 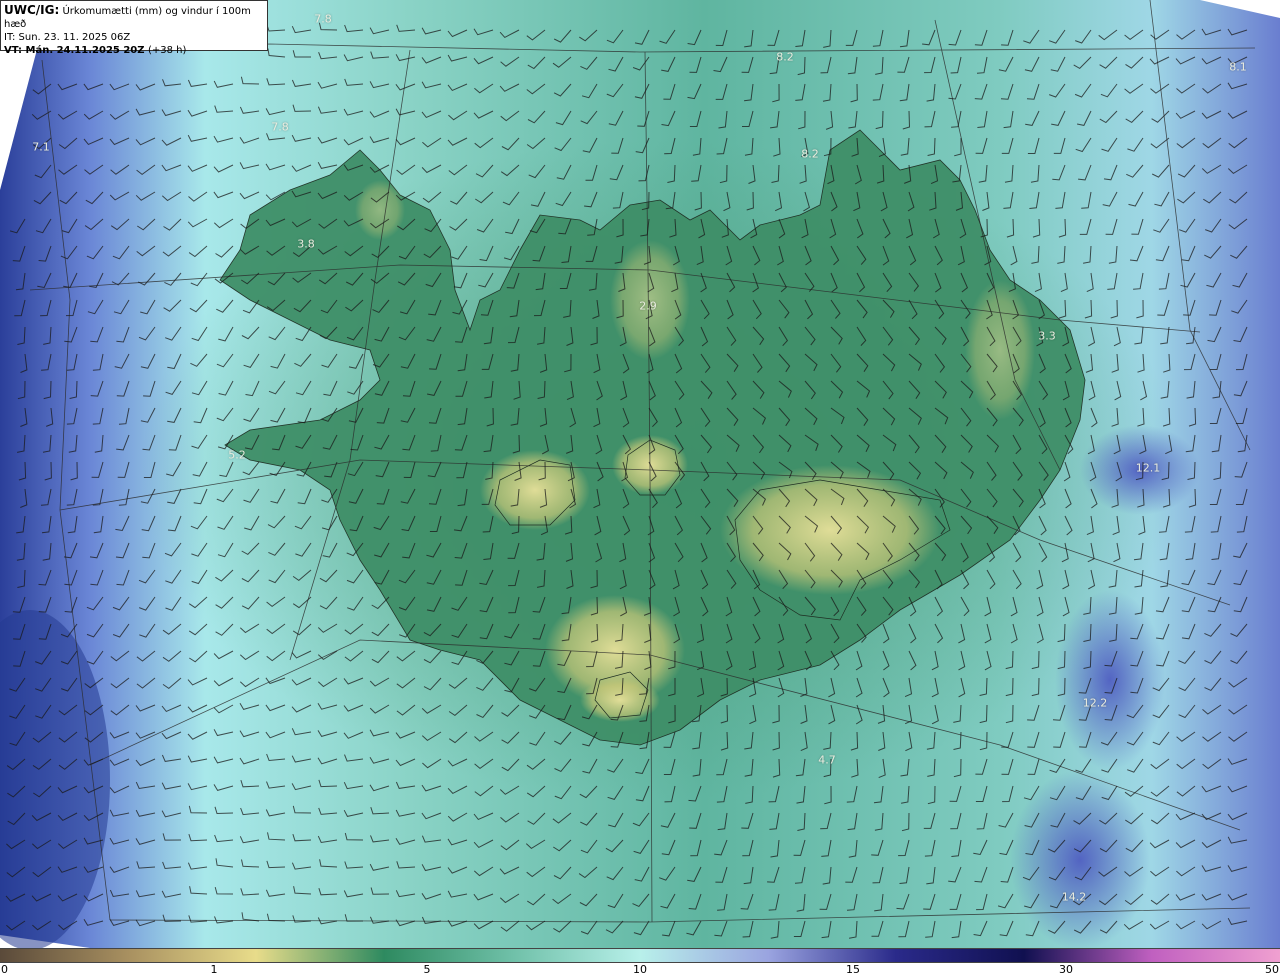 What do you see at coordinates (67, 37) in the screenshot?
I see `init-time: IT: Sun. 23. 11. 2025 06Z` at bounding box center [67, 37].